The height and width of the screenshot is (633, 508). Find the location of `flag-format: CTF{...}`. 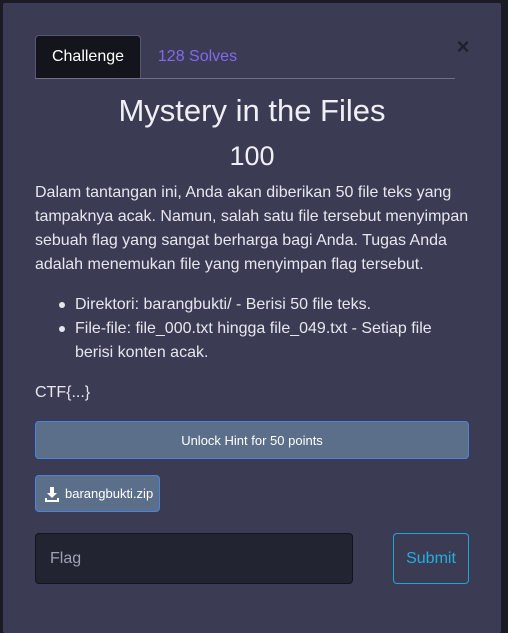

flag-format: CTF{...} is located at coordinates (63, 392).